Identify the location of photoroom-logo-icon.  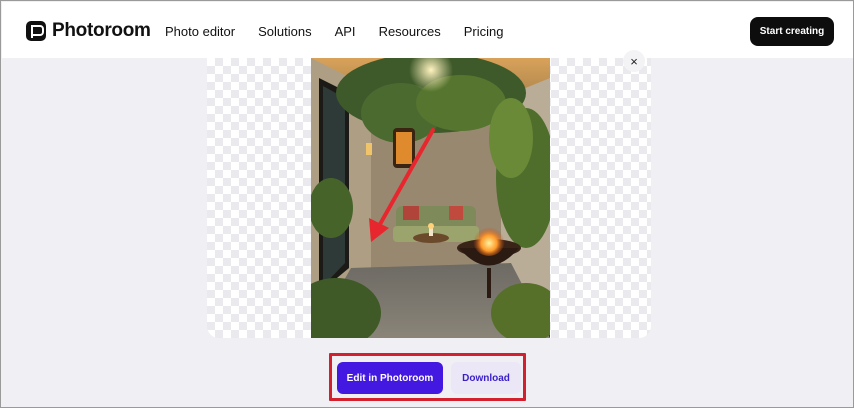
(36, 31).